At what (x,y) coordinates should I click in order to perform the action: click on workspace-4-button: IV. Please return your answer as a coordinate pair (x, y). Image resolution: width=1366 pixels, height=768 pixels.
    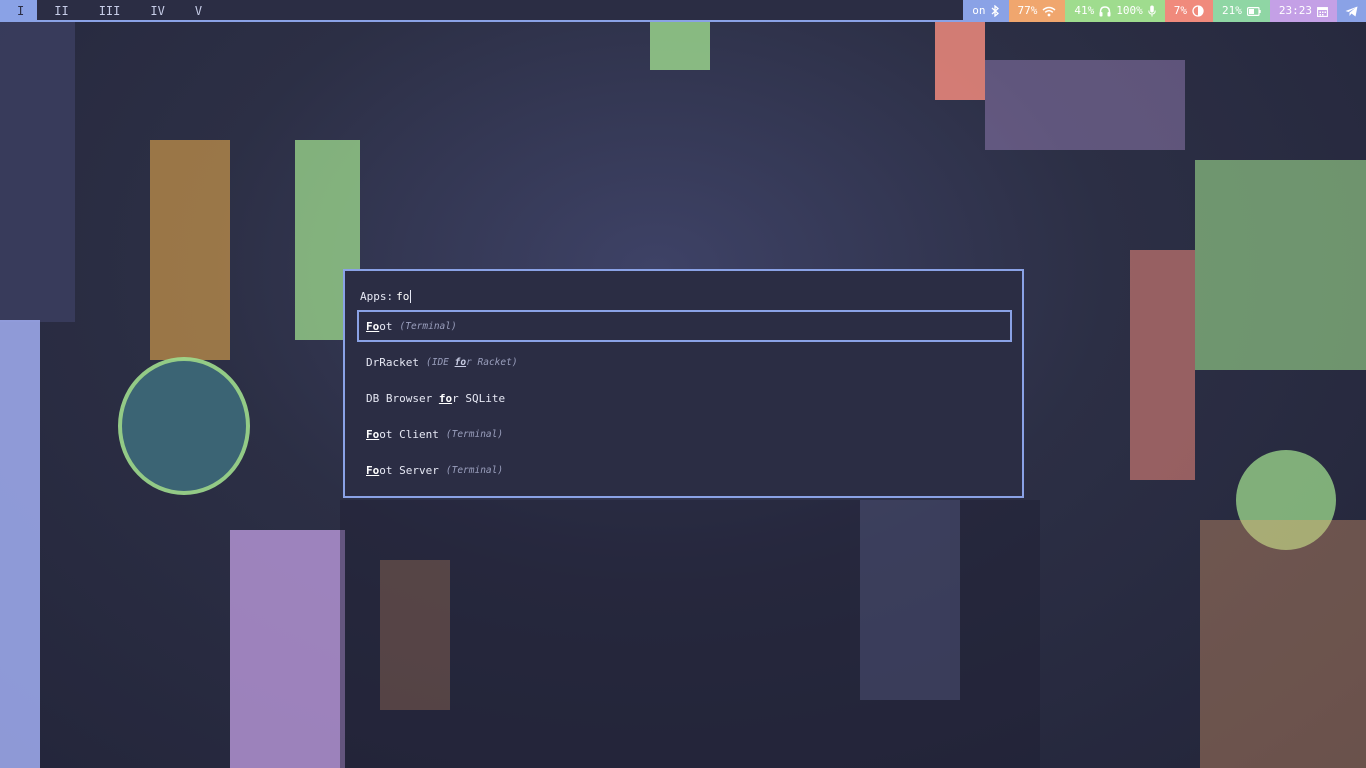
    Looking at the image, I should click on (155, 11).